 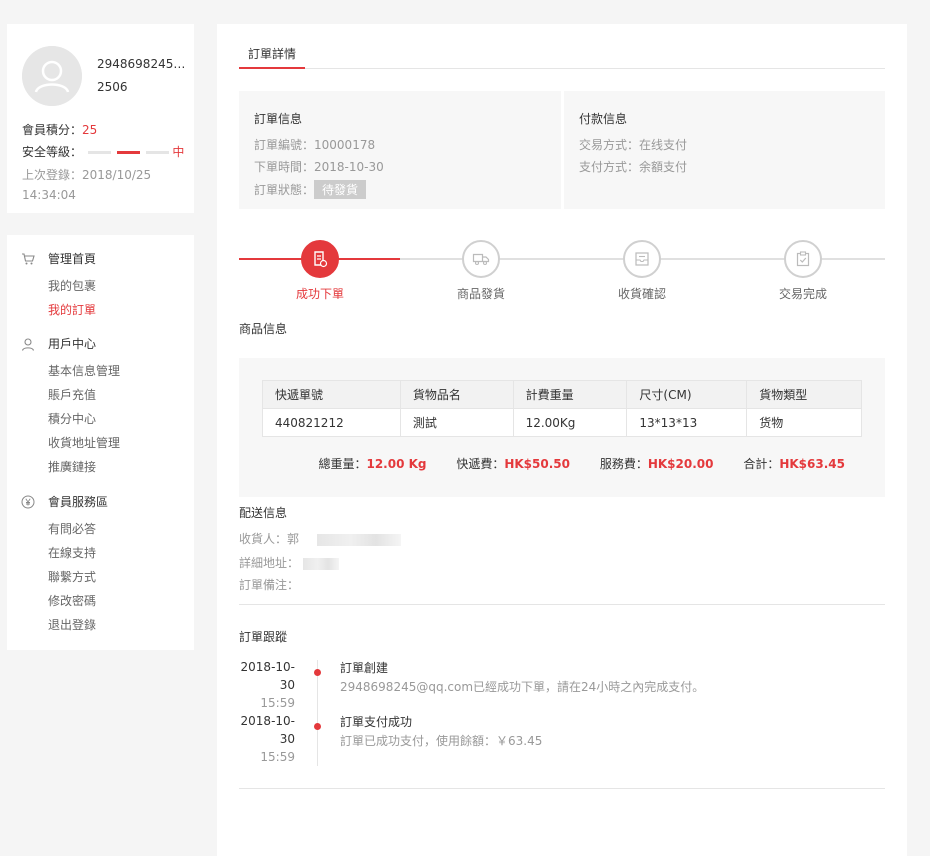 I want to click on shipping-fee-value: HK$50.50, so click(x=537, y=464).